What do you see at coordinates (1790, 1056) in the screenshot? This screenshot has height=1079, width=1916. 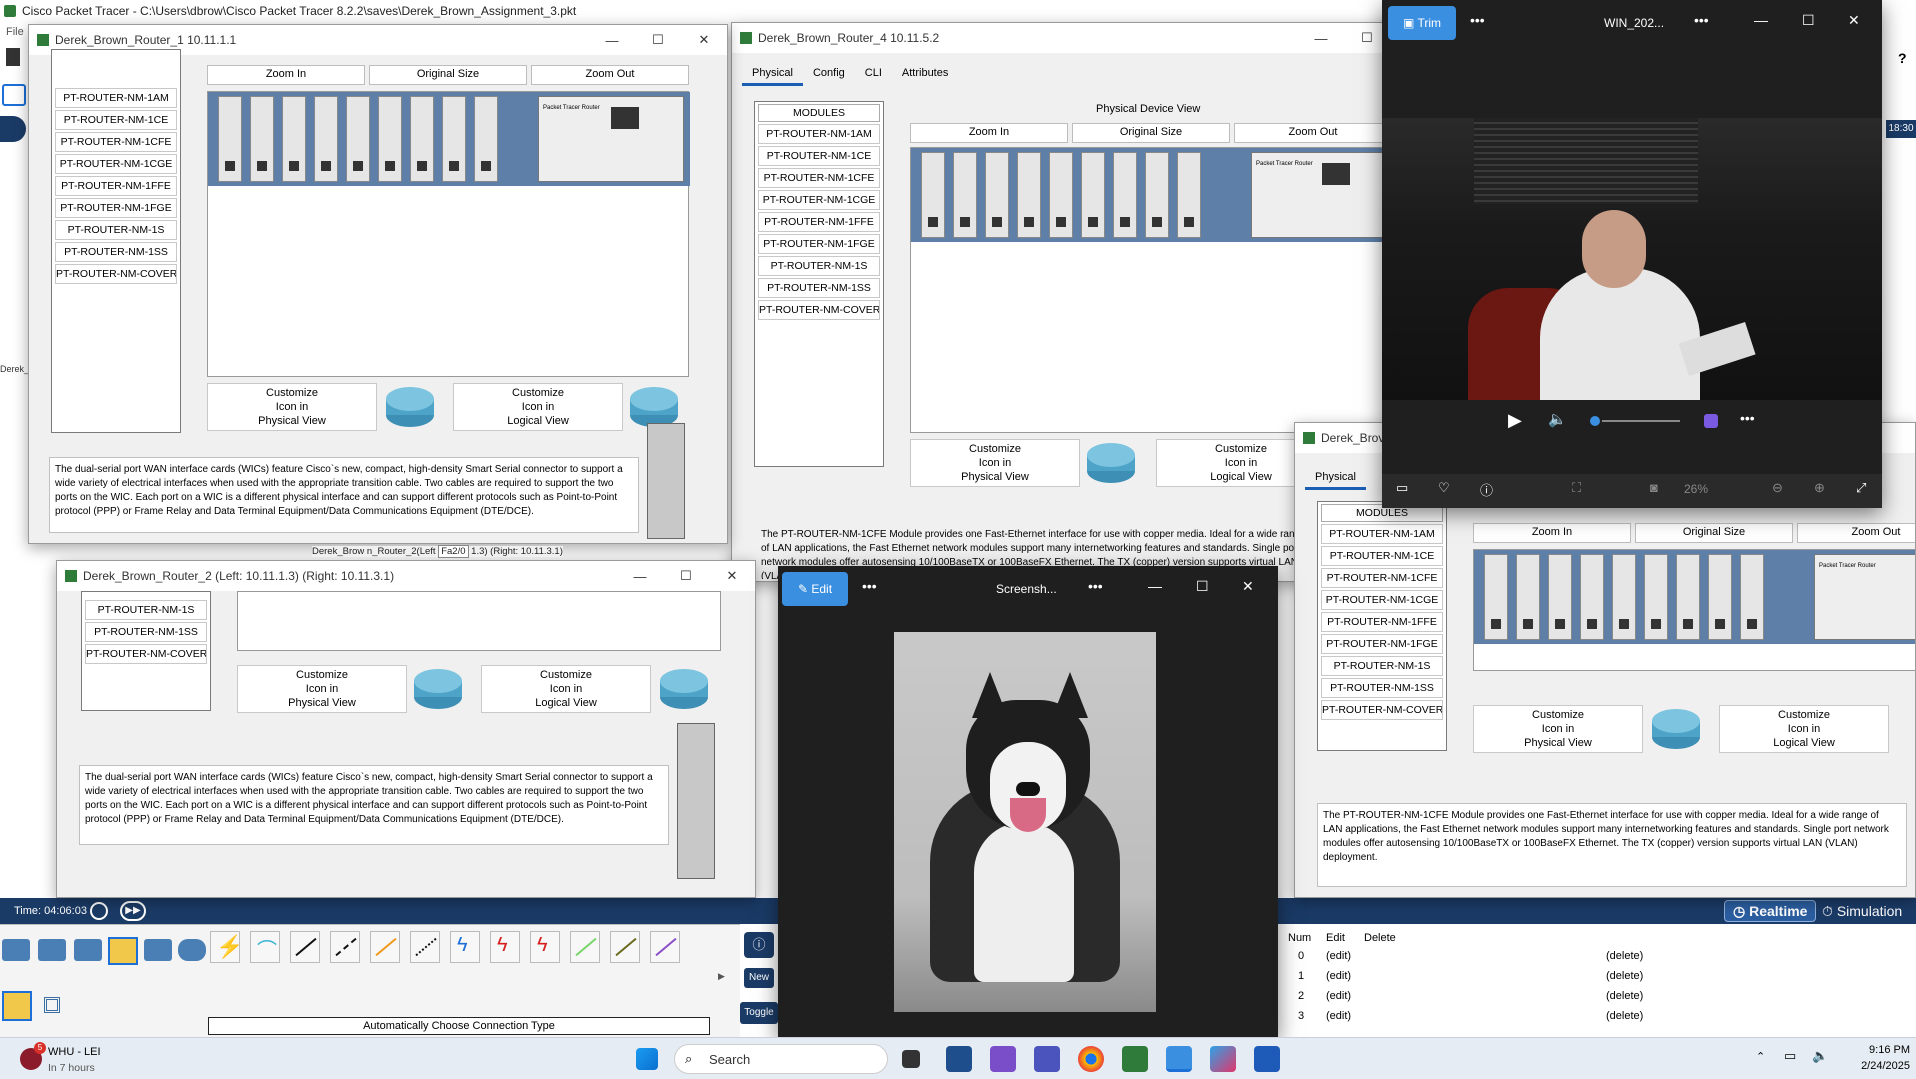 I see `network-icon: ▭` at bounding box center [1790, 1056].